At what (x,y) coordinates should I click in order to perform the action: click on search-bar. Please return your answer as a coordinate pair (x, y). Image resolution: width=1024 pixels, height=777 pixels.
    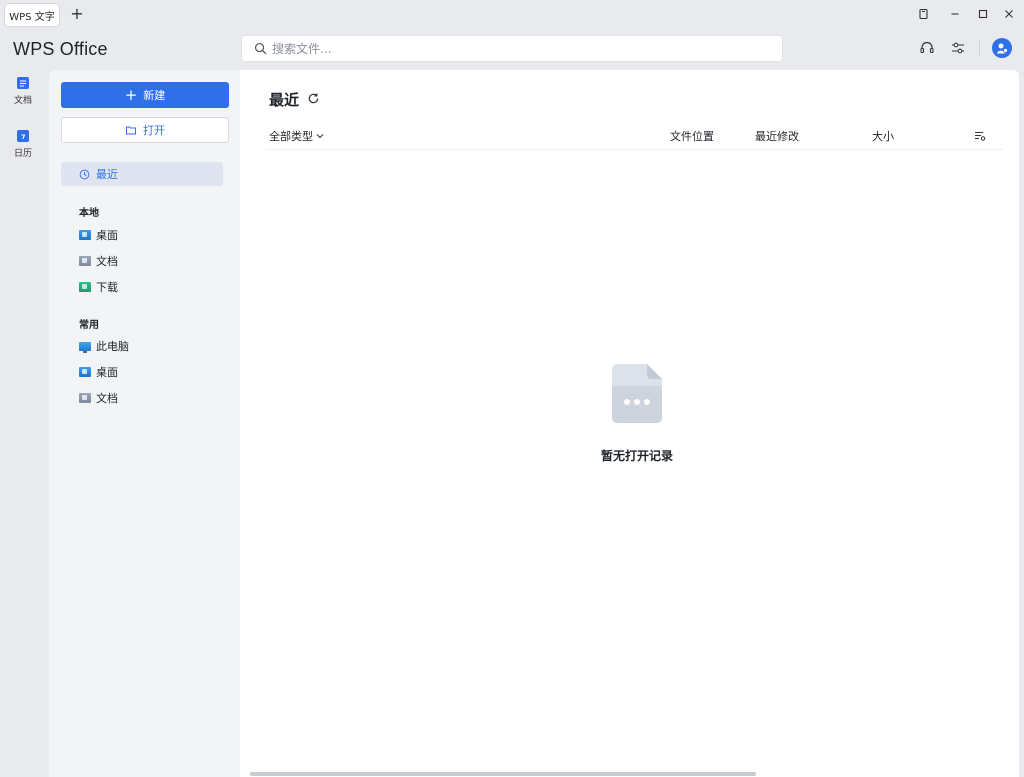
    Looking at the image, I should click on (512, 48).